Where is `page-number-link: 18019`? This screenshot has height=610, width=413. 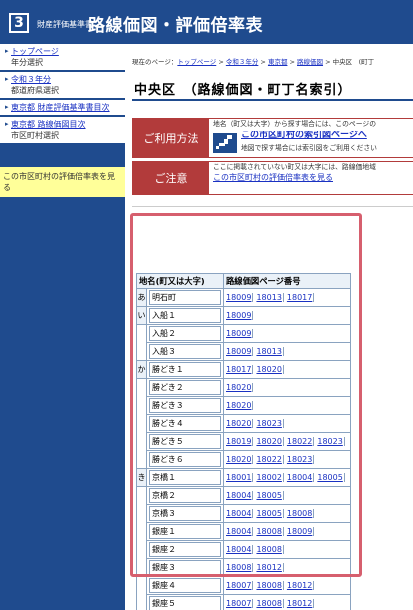 page-number-link: 18019 is located at coordinates (240, 441).